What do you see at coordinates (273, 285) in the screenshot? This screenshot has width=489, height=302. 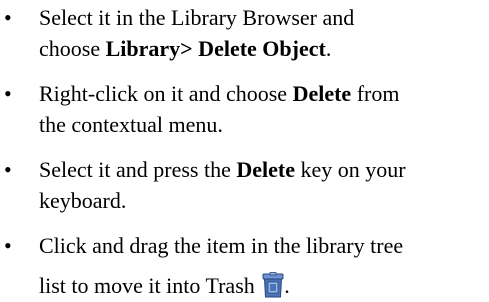 I see `trash-icon` at bounding box center [273, 285].